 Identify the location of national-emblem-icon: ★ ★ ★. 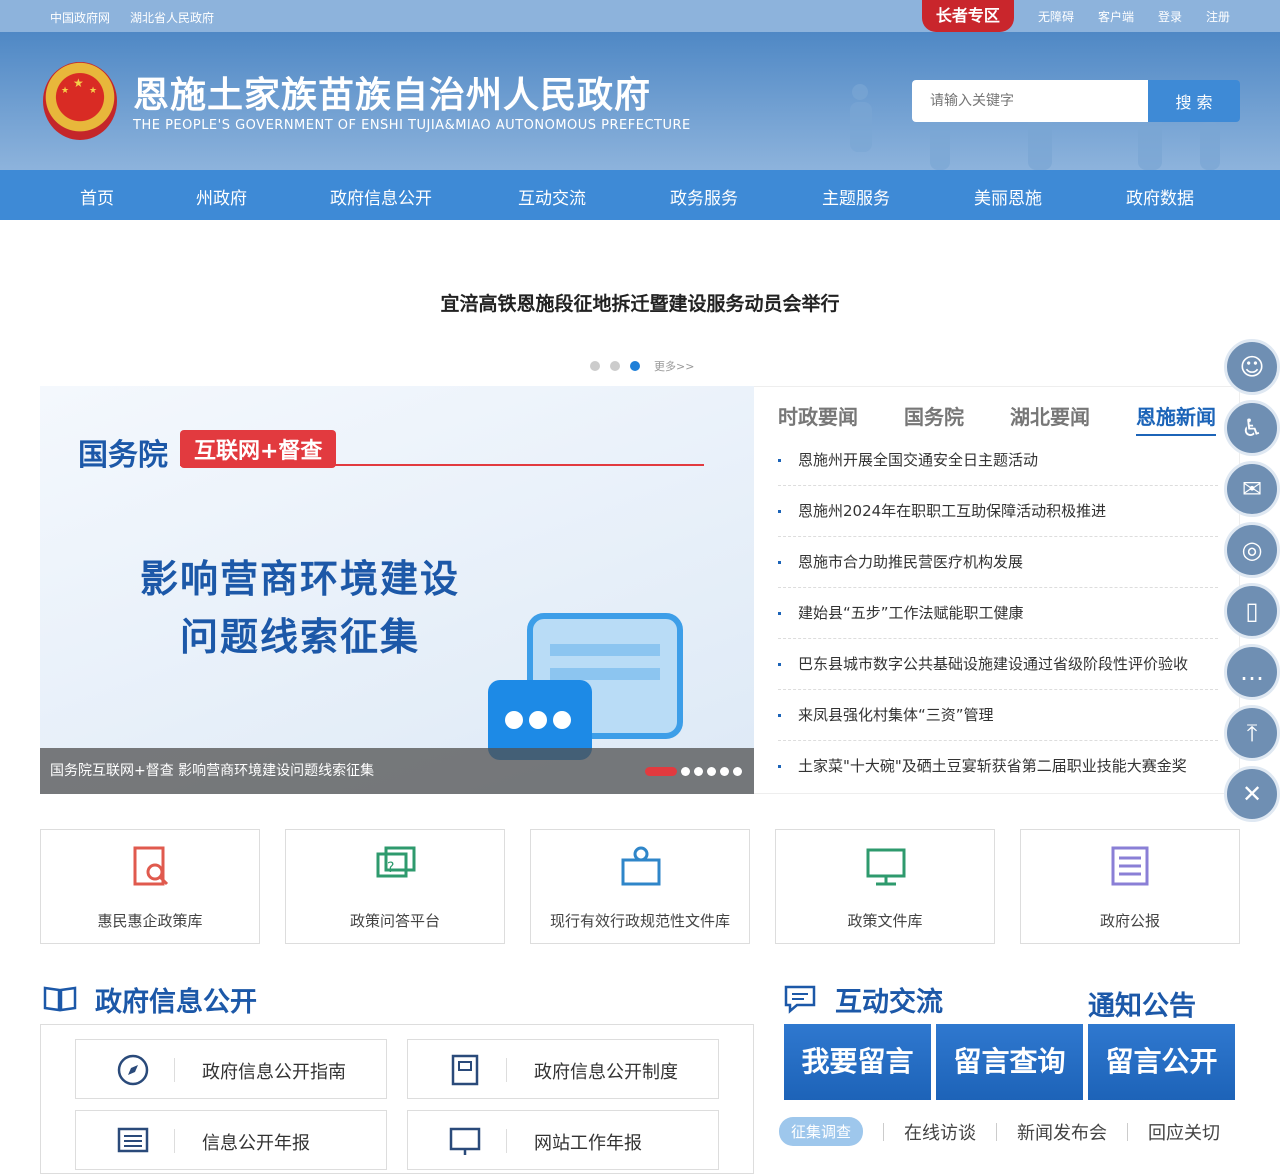
(80, 101).